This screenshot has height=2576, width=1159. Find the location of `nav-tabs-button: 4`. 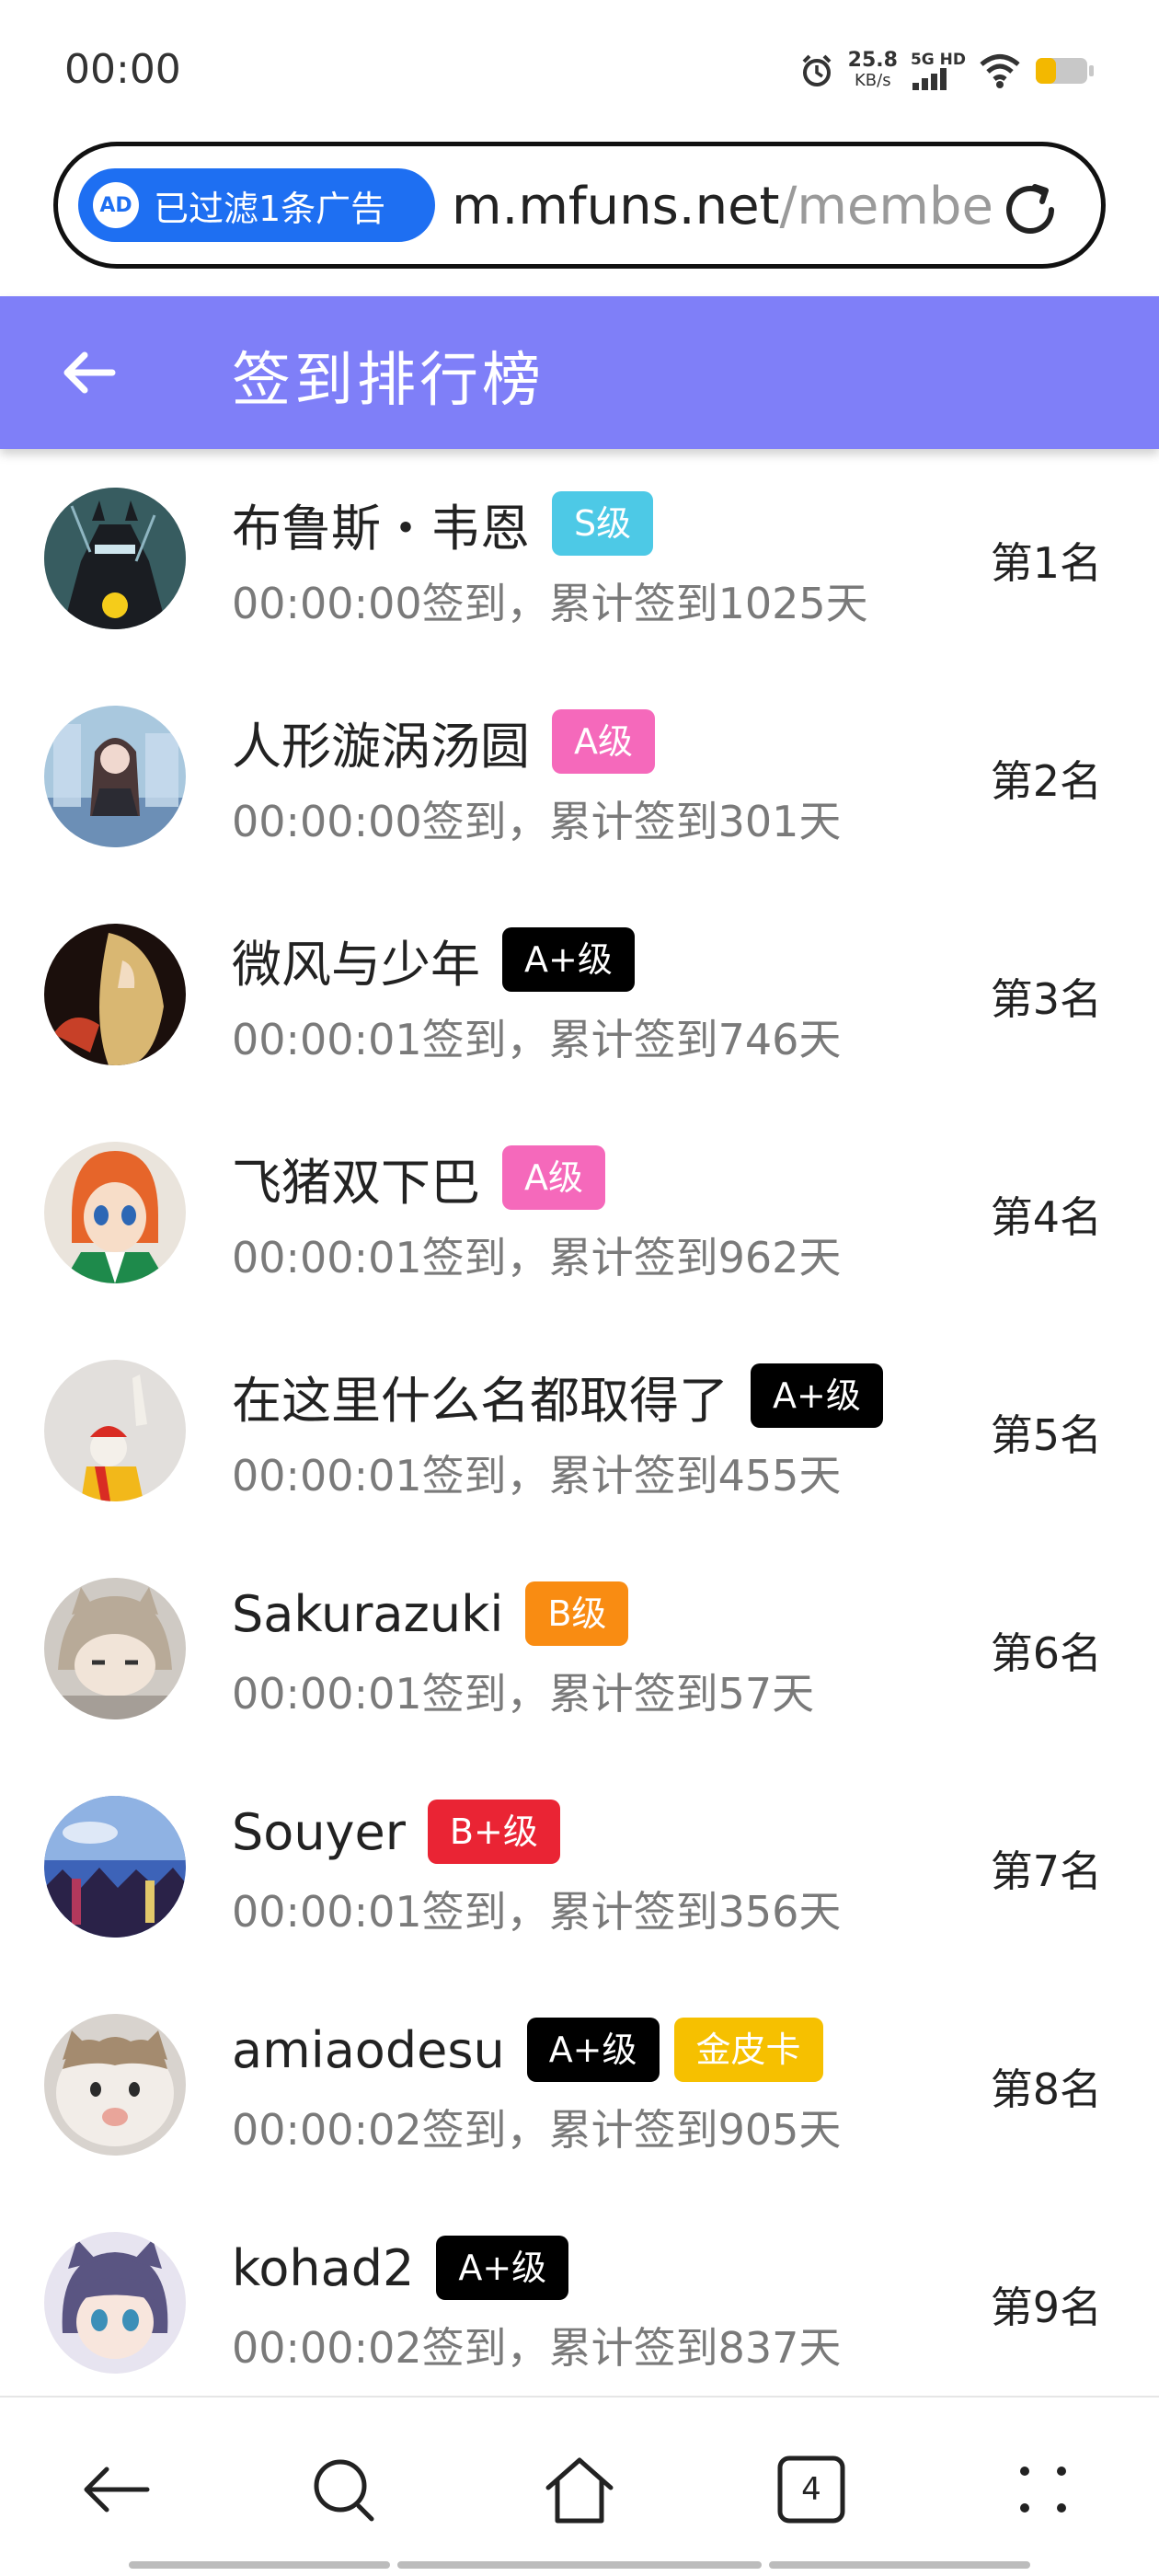

nav-tabs-button: 4 is located at coordinates (811, 2489).